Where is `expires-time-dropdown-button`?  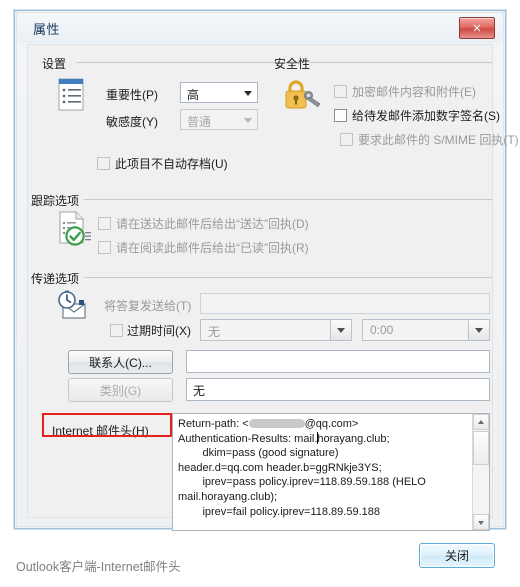
expires-time-dropdown-button is located at coordinates (478, 330).